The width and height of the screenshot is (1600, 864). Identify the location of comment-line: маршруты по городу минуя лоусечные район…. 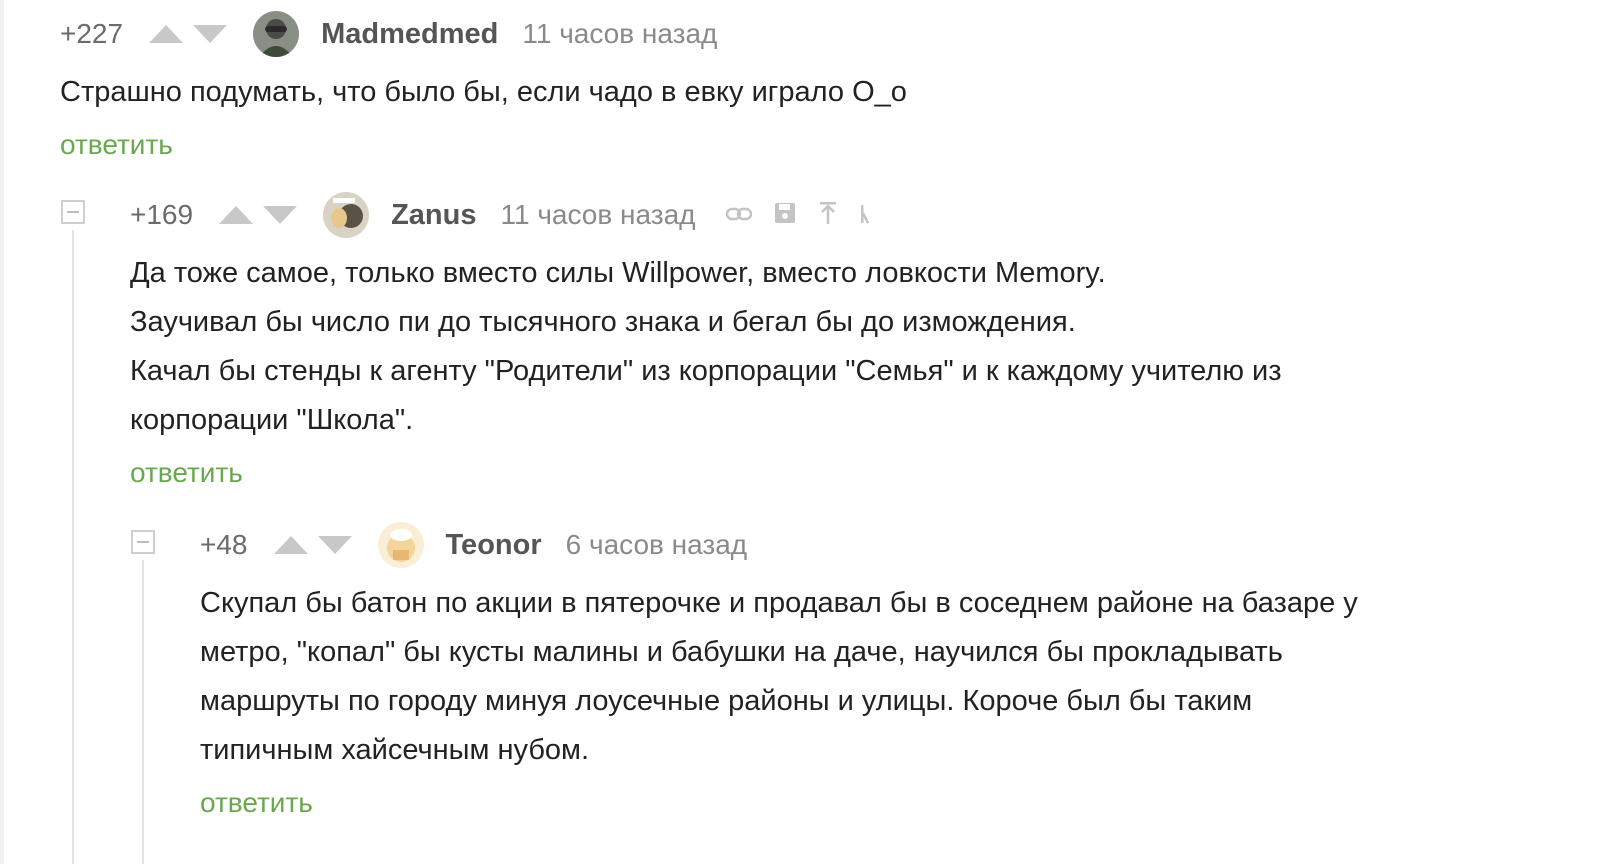
(726, 701).